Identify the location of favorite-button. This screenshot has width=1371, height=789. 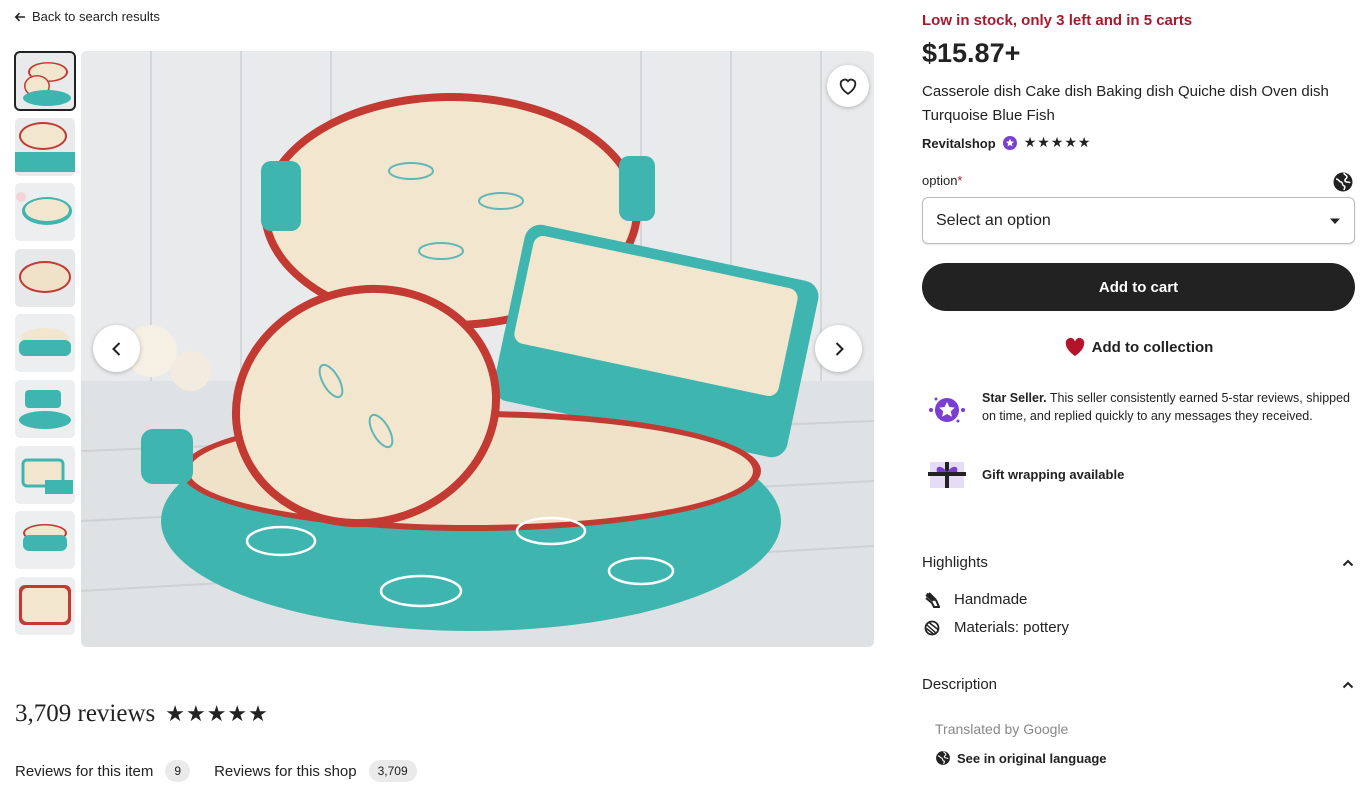
(848, 86).